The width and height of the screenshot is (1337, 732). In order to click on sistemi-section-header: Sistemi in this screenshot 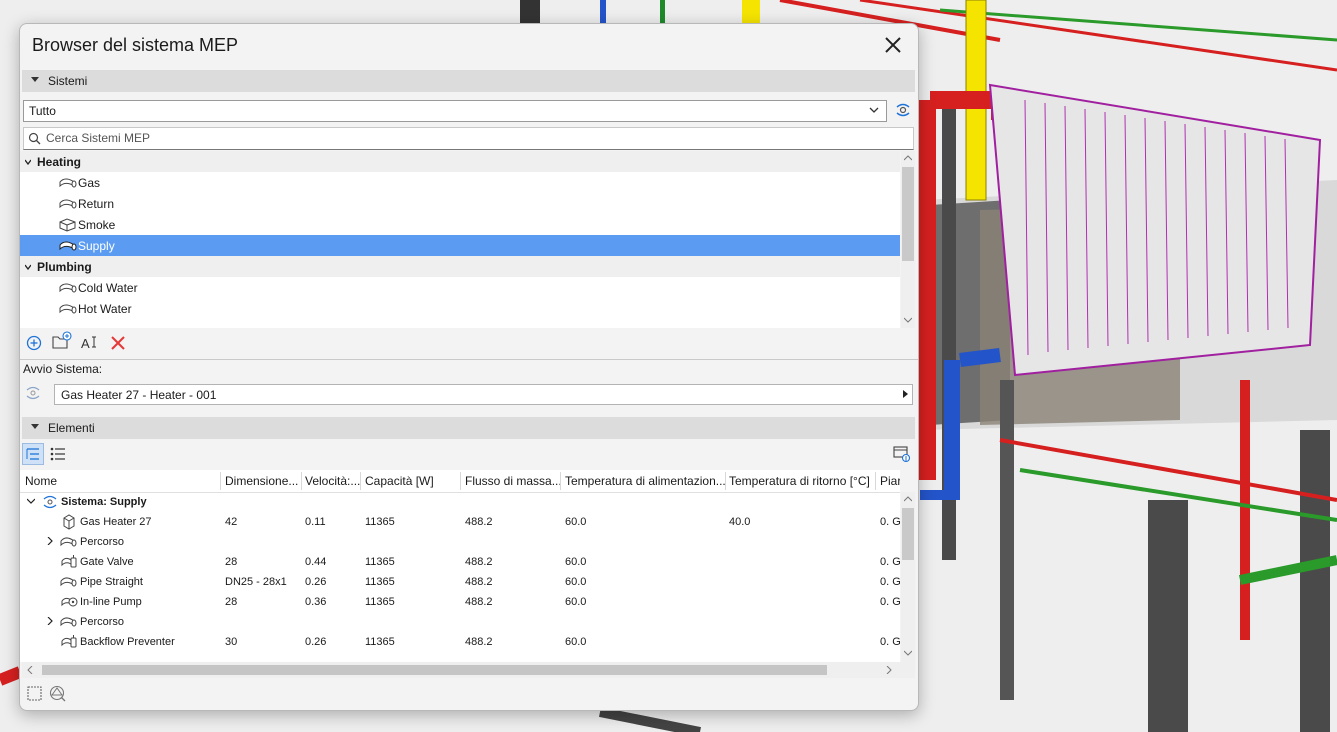, I will do `click(468, 81)`.